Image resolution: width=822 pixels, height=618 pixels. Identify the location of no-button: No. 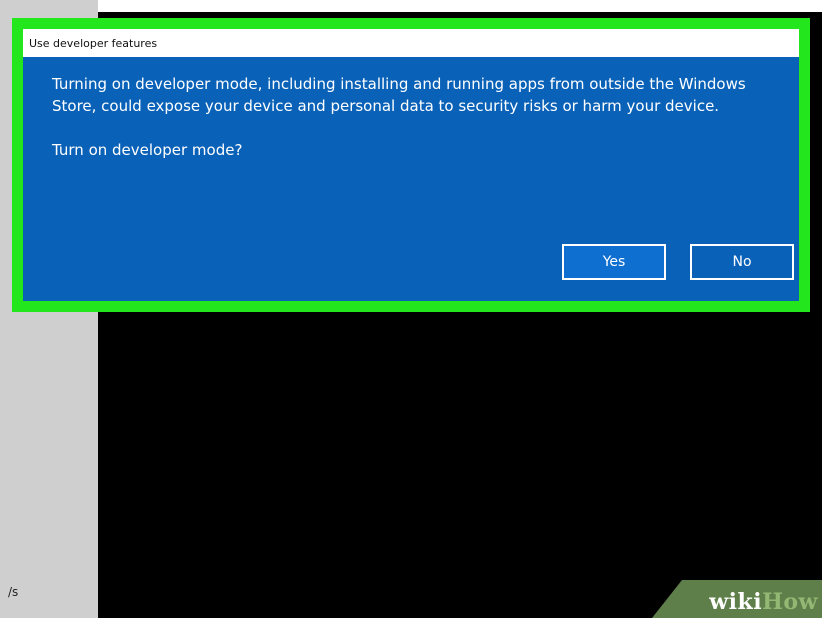
(742, 262).